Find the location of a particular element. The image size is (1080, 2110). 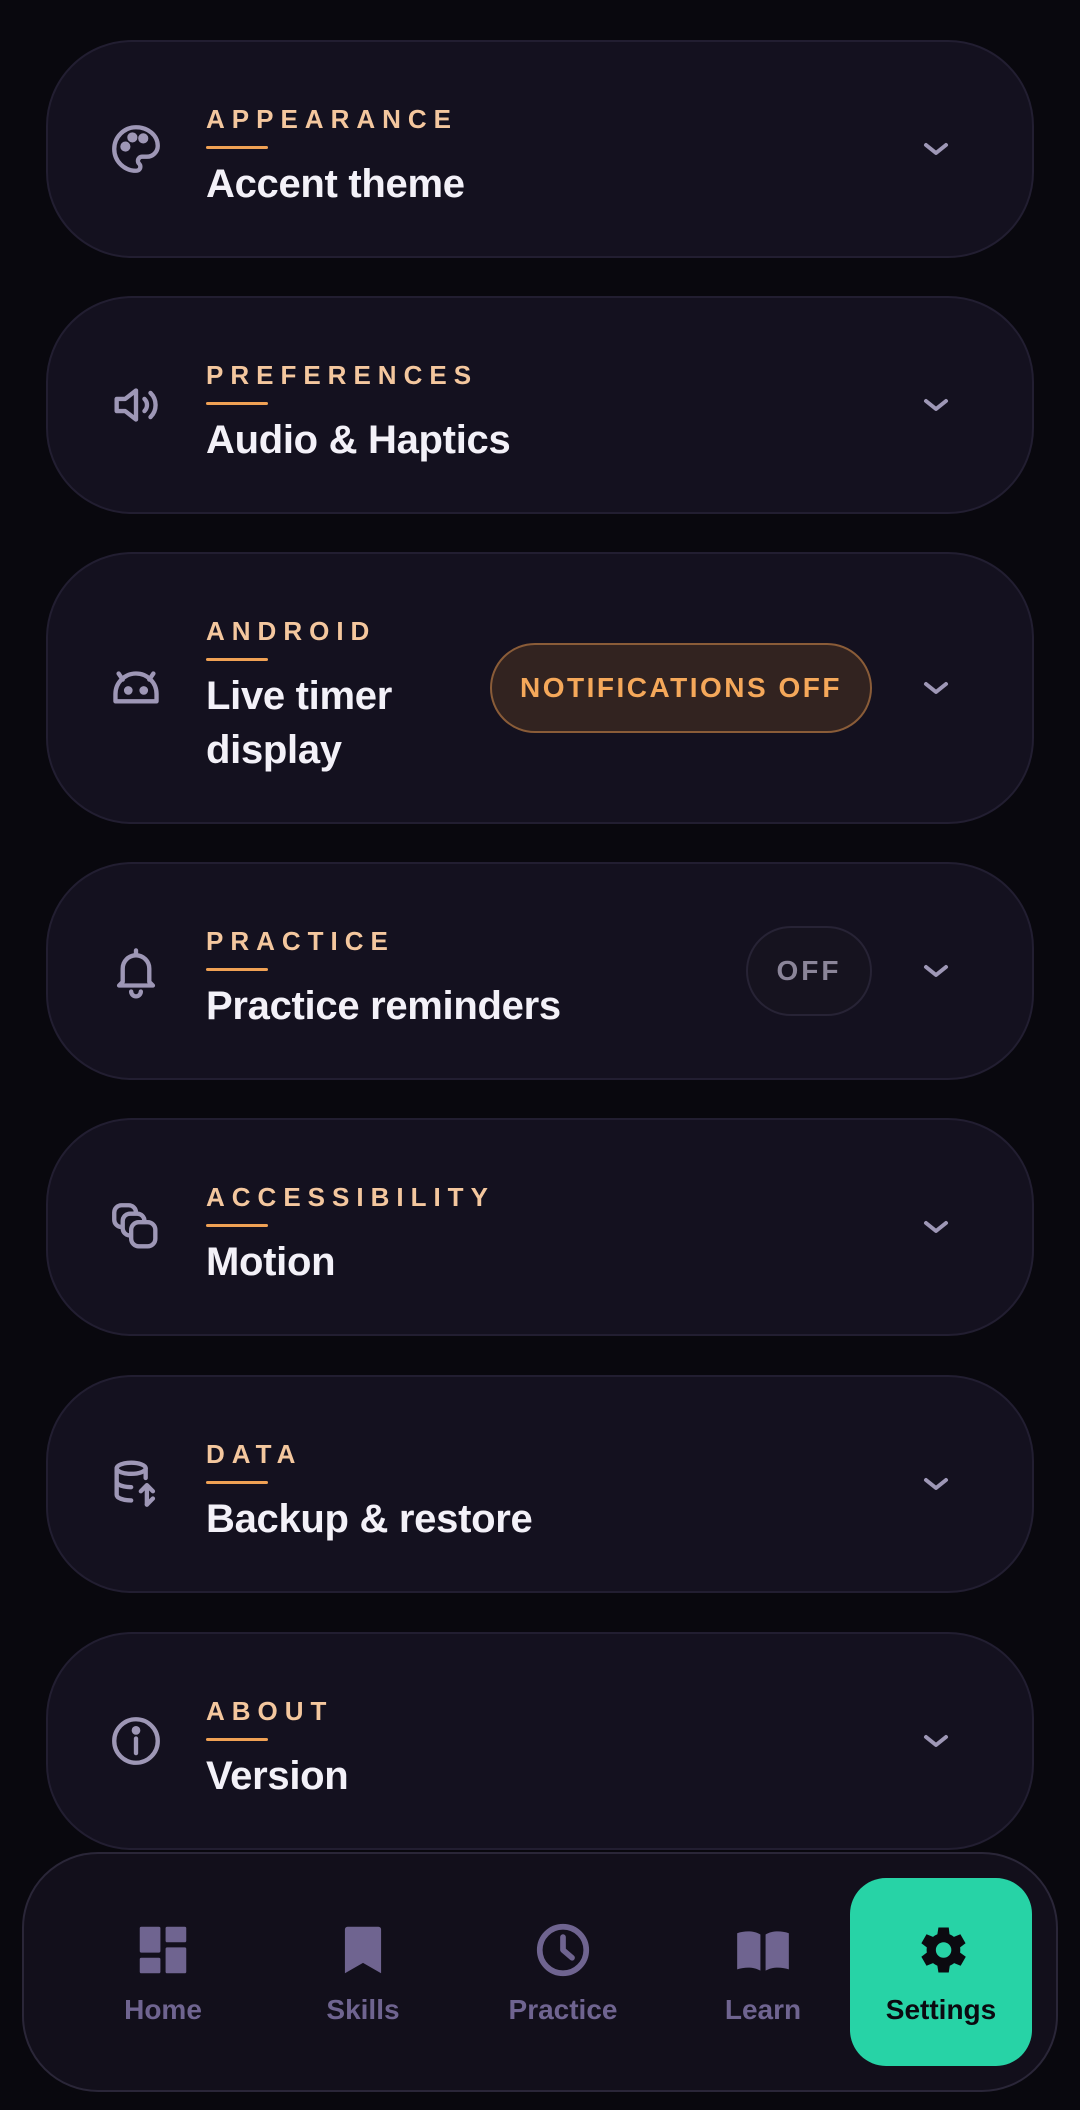

nav-label: Learn is located at coordinates (763, 2009).